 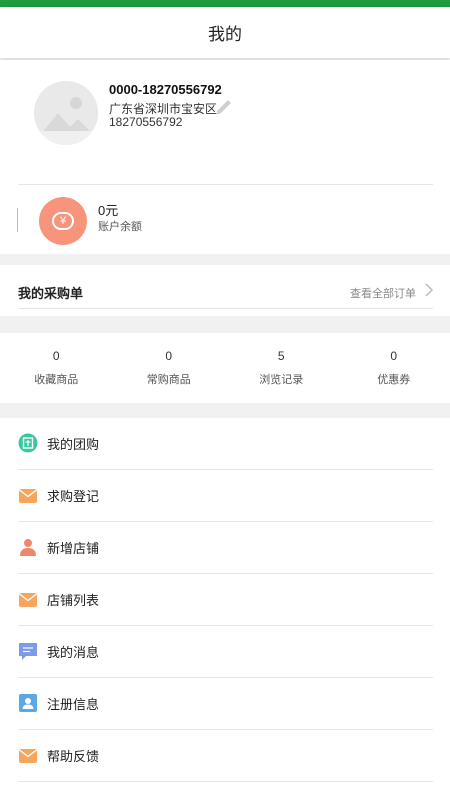 I want to click on title-bar: 我的, so click(x=225, y=32).